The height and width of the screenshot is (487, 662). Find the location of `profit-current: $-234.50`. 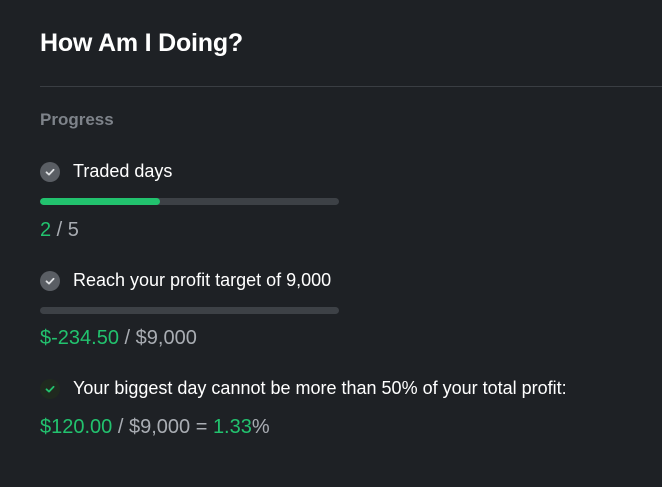

profit-current: $-234.50 is located at coordinates (79, 338).